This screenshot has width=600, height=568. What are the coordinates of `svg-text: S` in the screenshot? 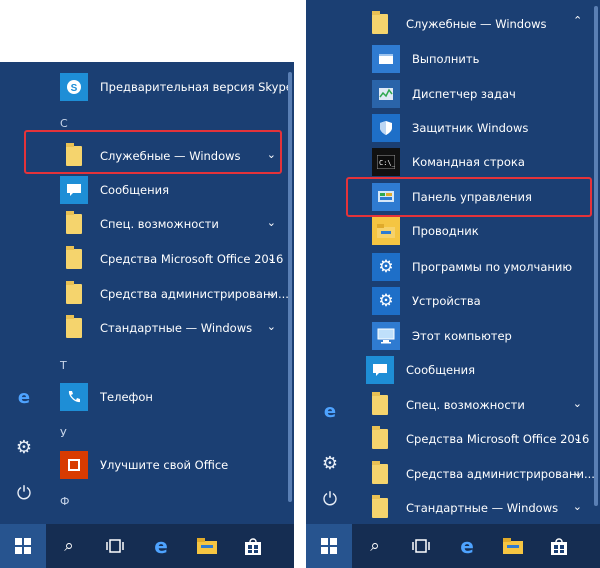 It's located at (74, 88).